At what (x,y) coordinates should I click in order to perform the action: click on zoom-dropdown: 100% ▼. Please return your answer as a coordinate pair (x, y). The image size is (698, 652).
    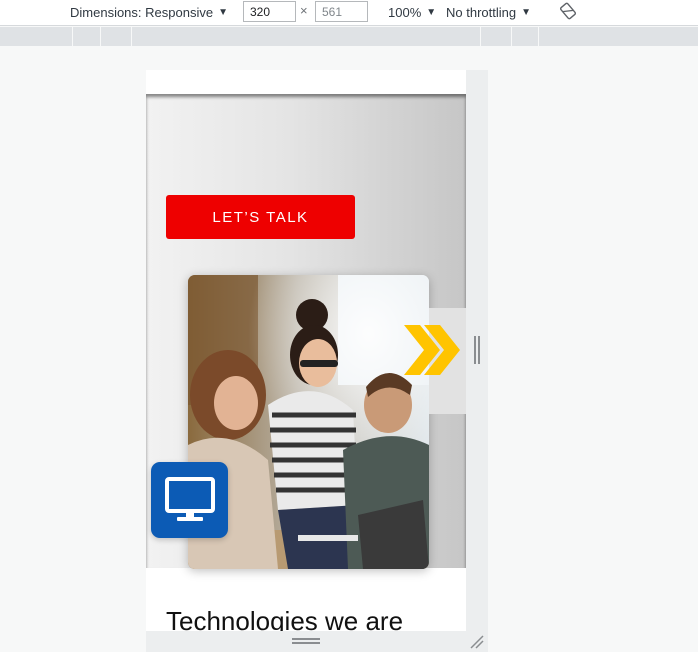
    Looking at the image, I should click on (412, 12).